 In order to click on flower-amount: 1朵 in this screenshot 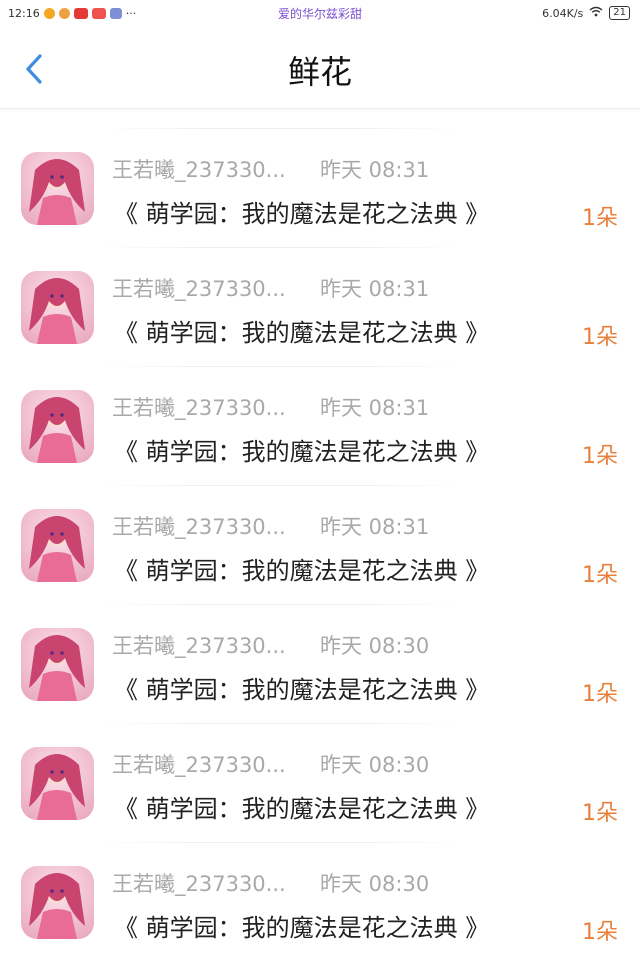, I will do `click(600, 932)`.